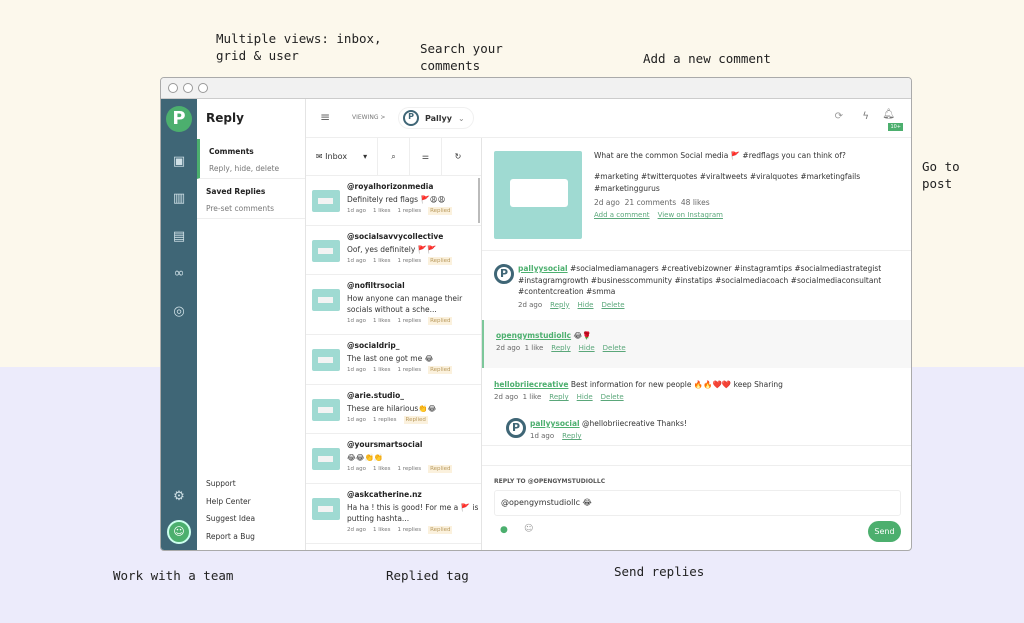 The width and height of the screenshot is (1024, 623). I want to click on post-likes-count: 48 likes, so click(695, 202).